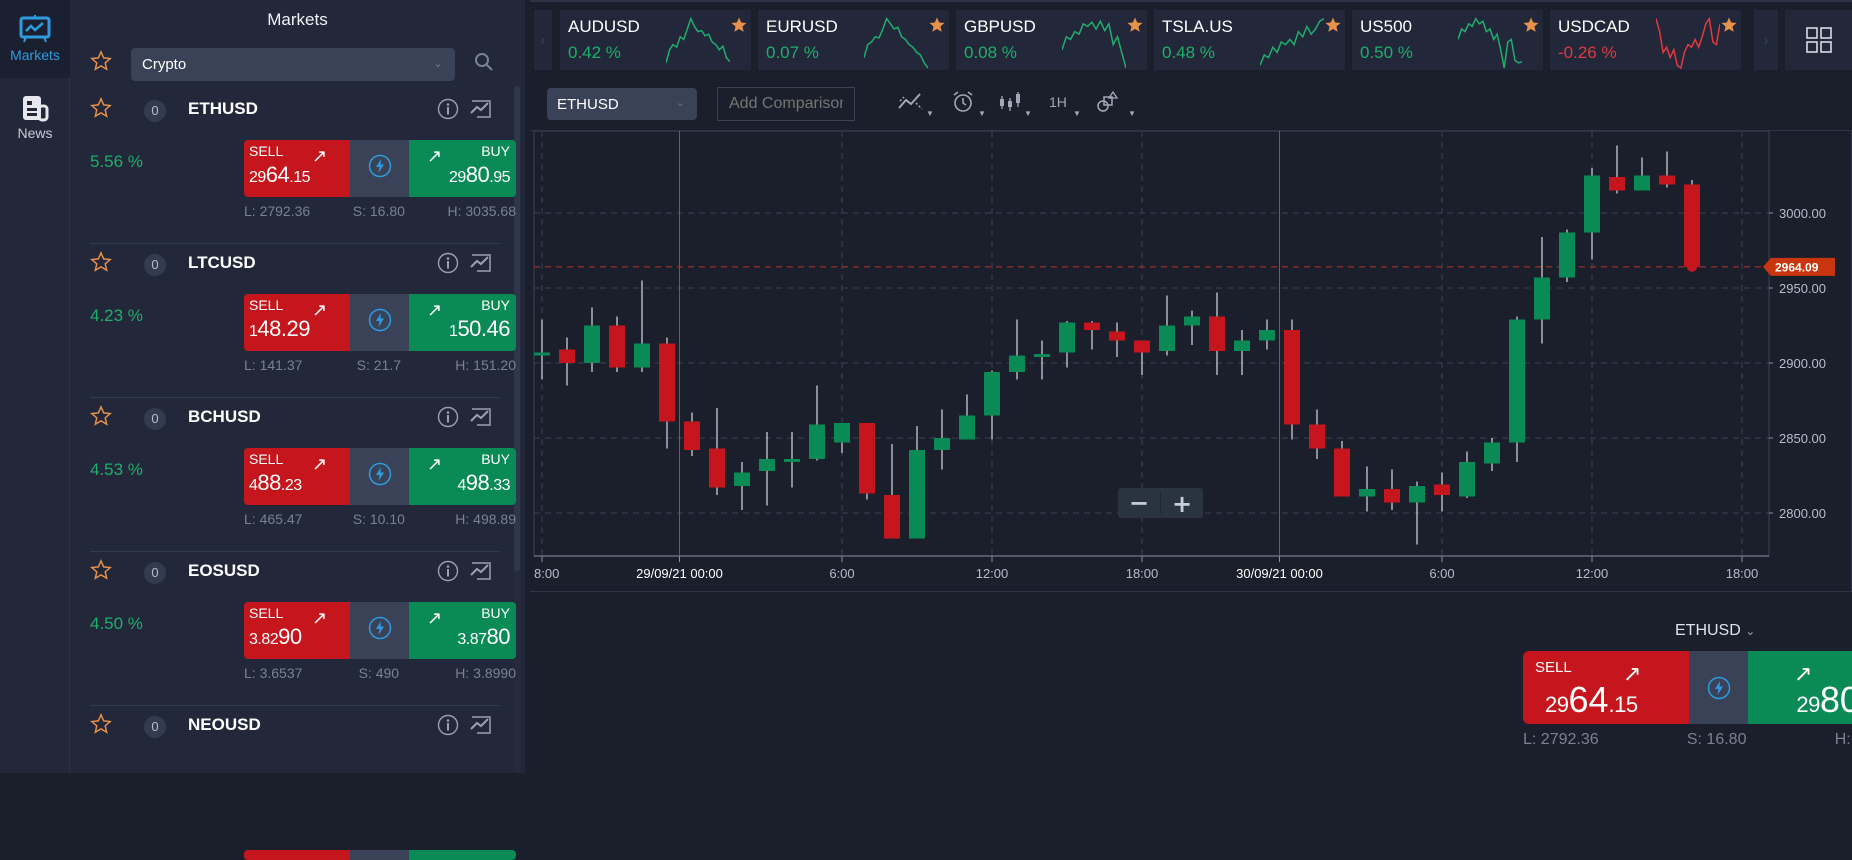 The width and height of the screenshot is (1852, 860). I want to click on sell-button, so click(297, 855).